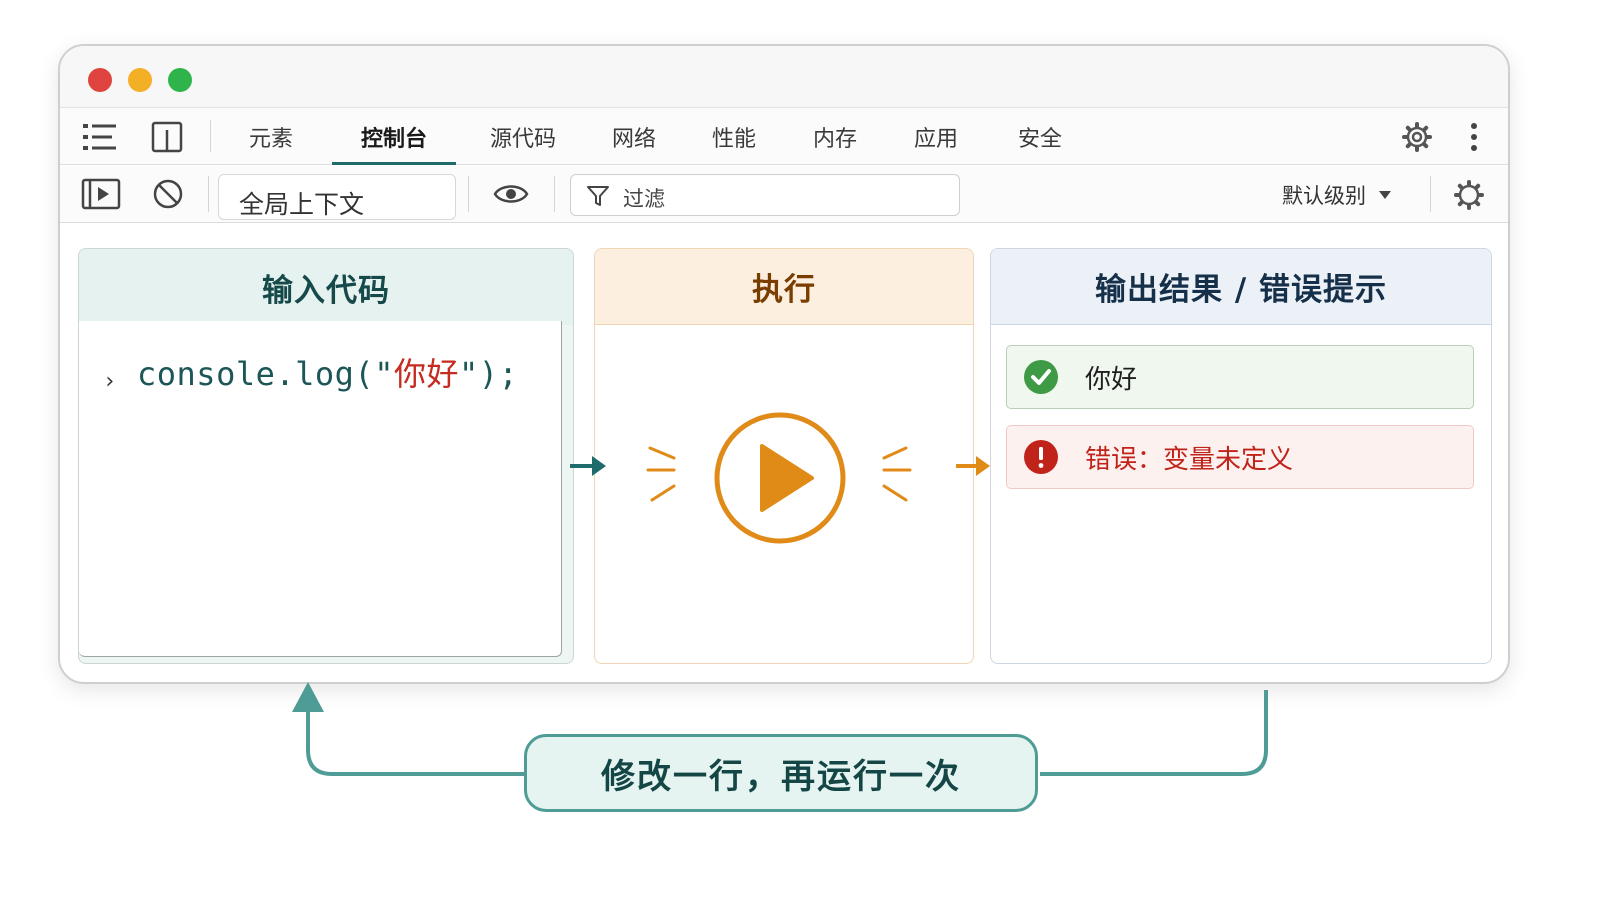 The height and width of the screenshot is (900, 1600). I want to click on loop-caption: 修改一行，再运行一次, so click(781, 773).